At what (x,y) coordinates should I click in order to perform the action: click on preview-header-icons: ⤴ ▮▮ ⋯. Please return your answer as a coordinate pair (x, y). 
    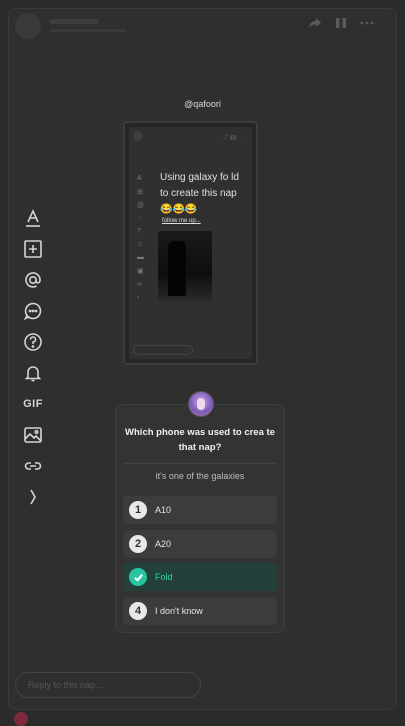
    Looking at the image, I should click on (233, 138).